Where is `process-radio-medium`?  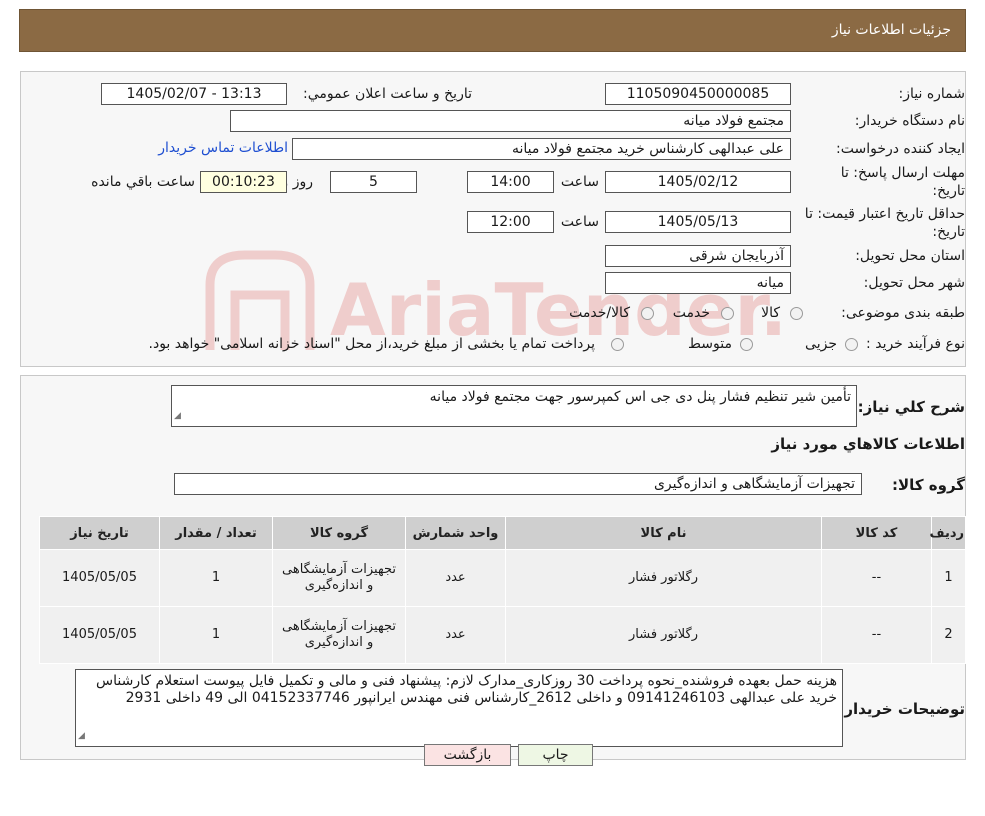
process-radio-medium is located at coordinates (746, 344).